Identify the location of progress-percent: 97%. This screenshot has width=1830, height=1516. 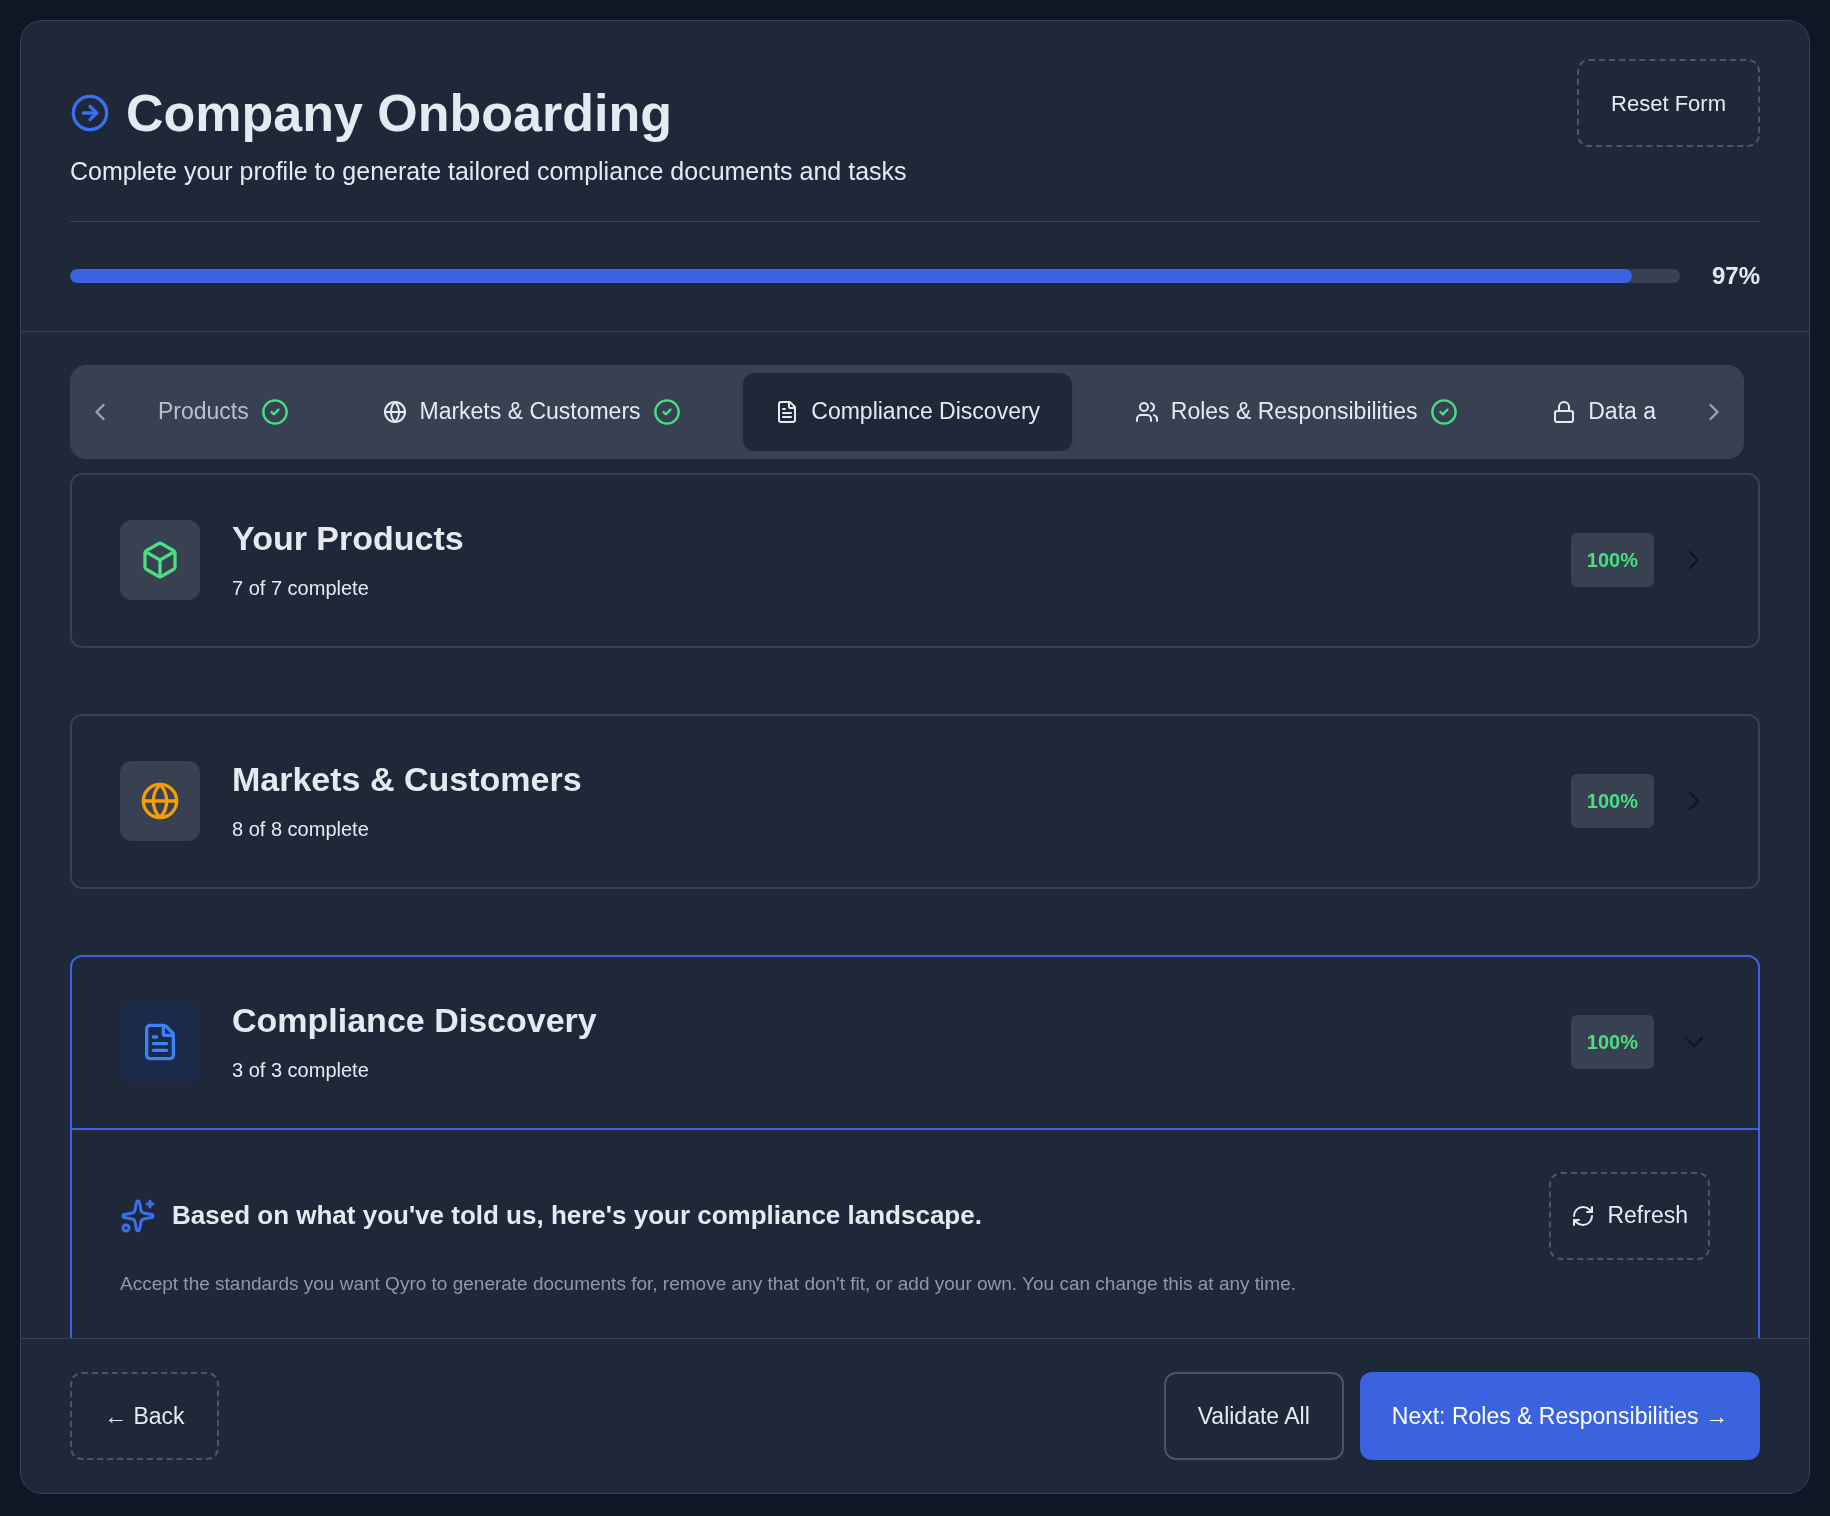
(1735, 276).